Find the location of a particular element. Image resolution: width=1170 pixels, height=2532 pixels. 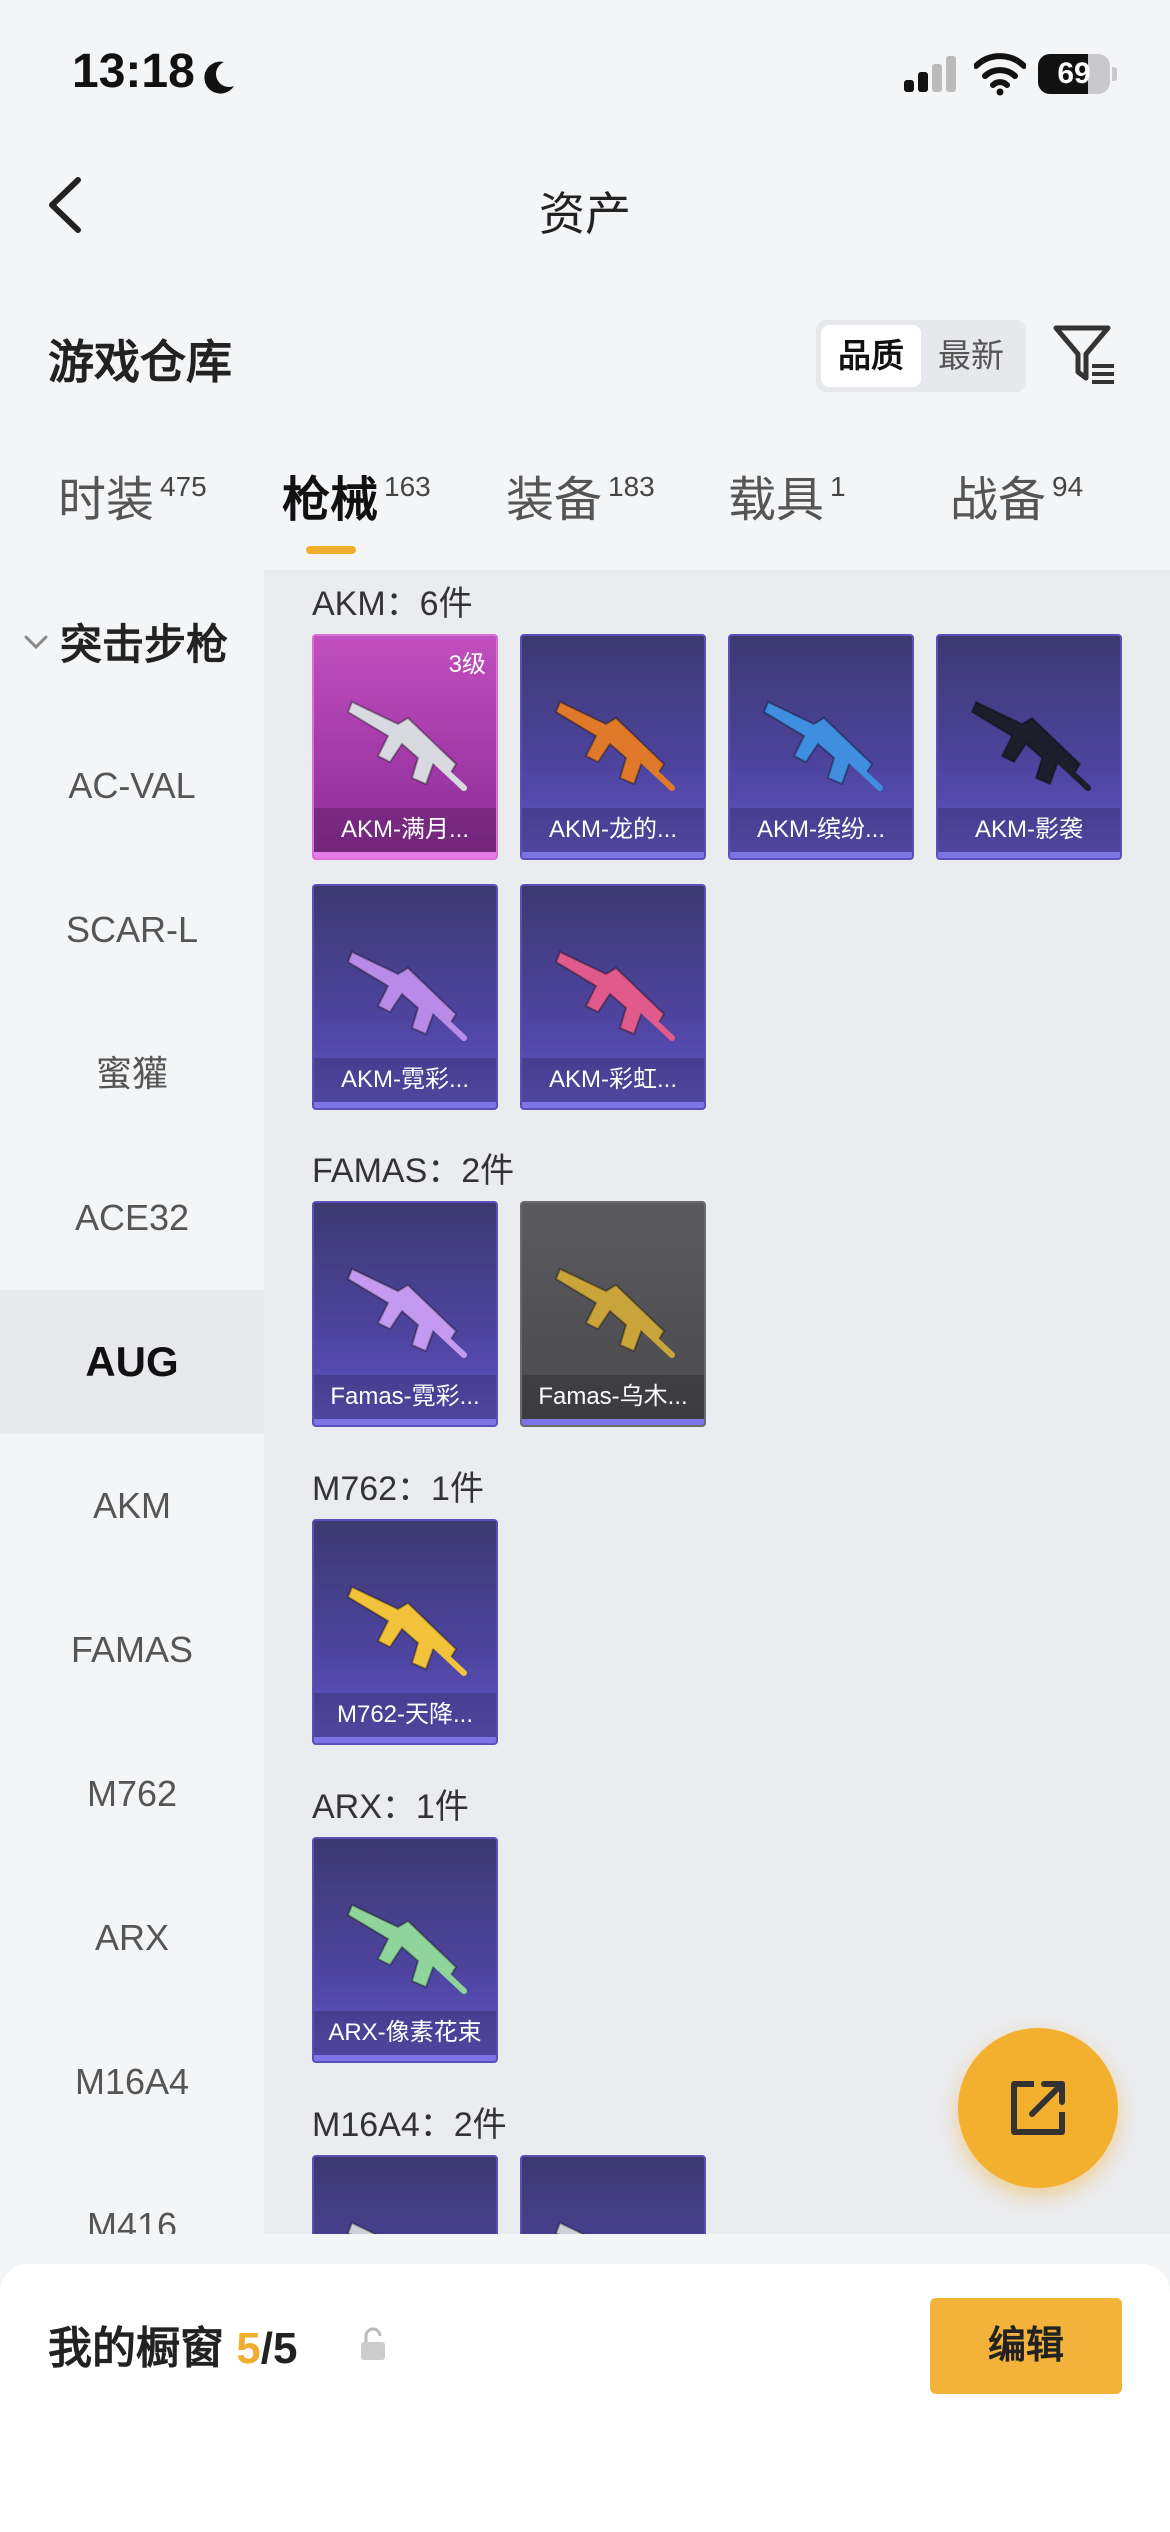

status-bar: 13:18 69 is located at coordinates (585, 70).